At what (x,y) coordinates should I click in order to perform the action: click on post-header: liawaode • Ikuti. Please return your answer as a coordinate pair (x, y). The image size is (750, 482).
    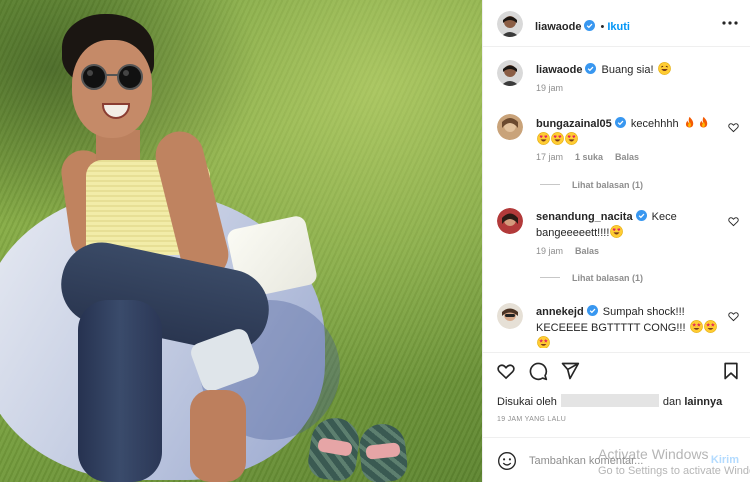
    Looking at the image, I should click on (616, 23).